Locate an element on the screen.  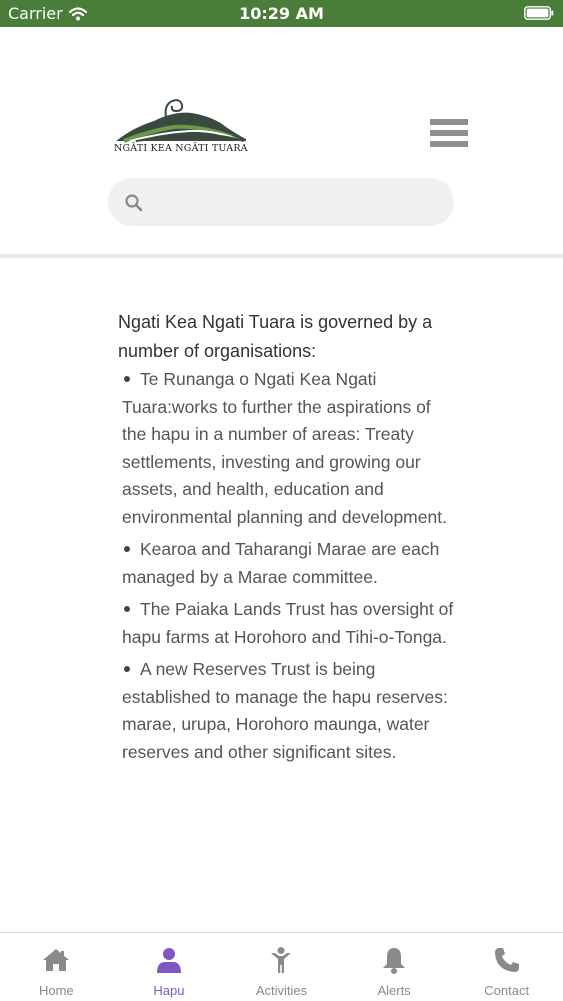
bell-icon is located at coordinates (394, 961).